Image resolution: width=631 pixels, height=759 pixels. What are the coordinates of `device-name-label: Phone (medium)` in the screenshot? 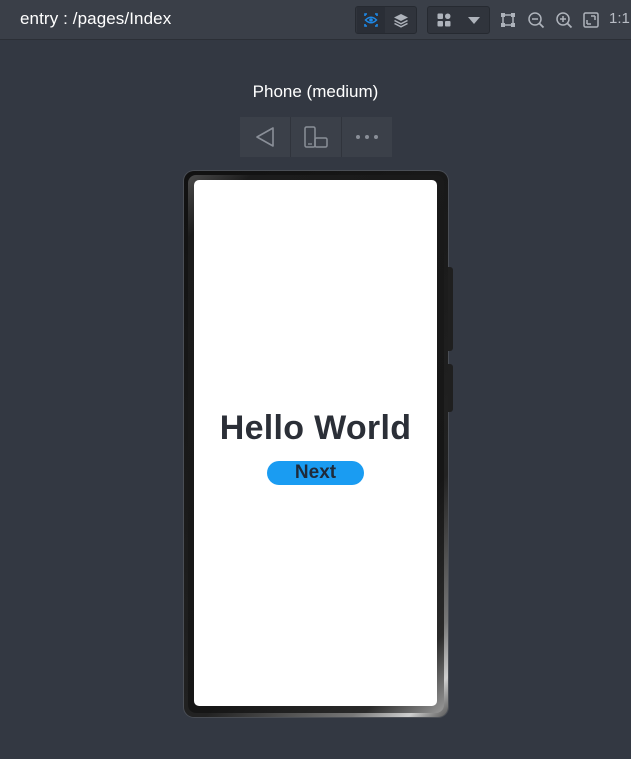 It's located at (315, 91).